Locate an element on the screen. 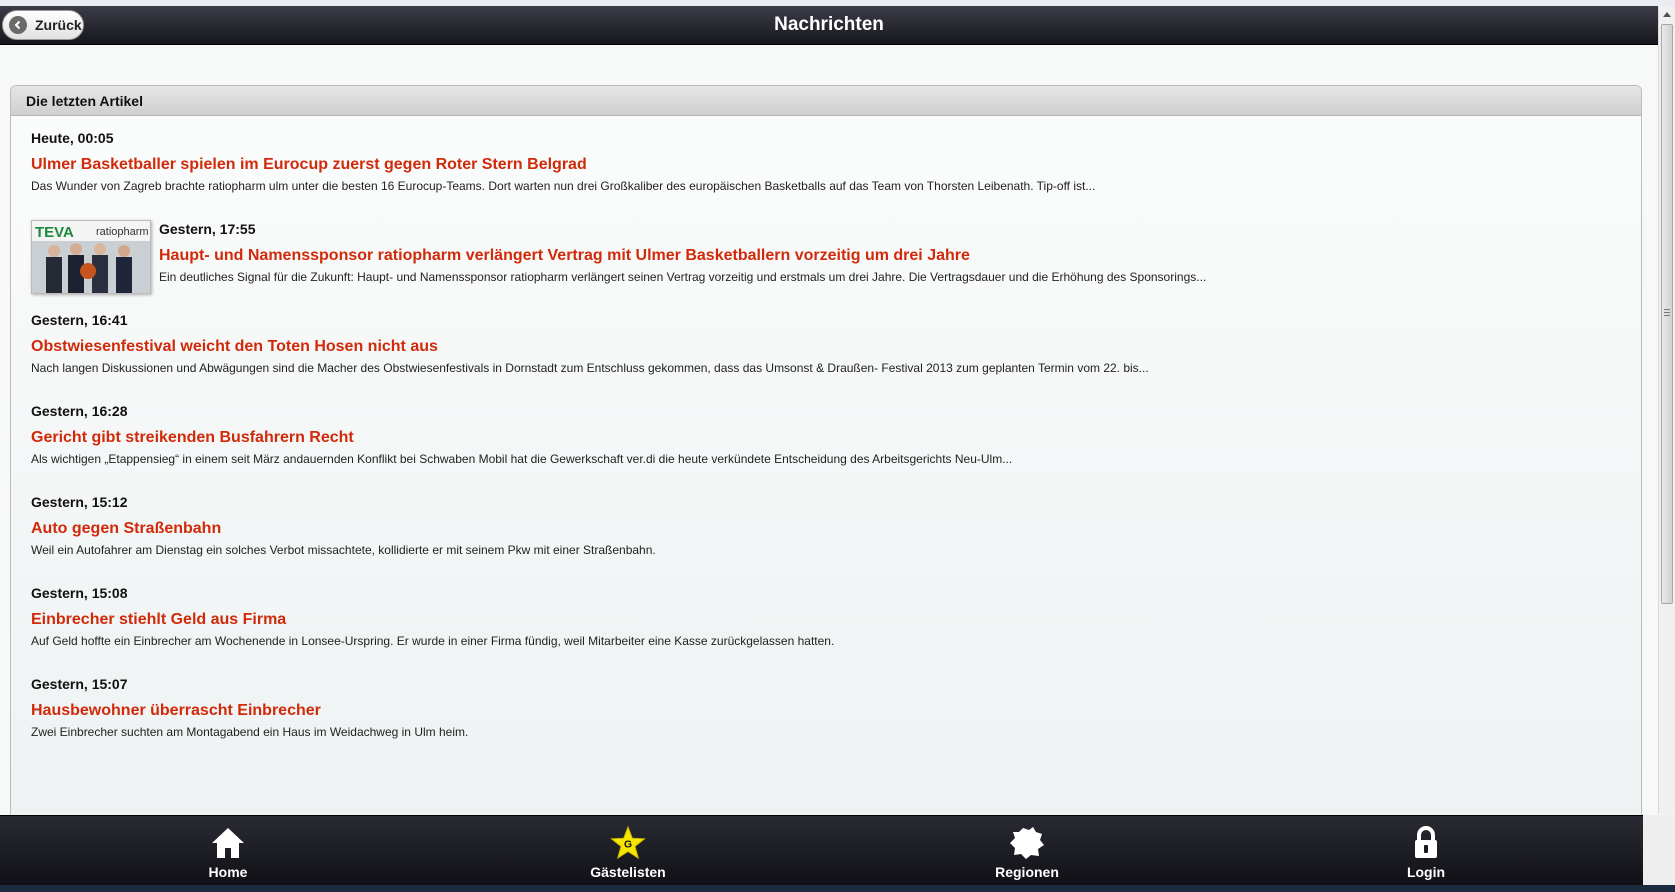 The height and width of the screenshot is (892, 1675). article-title-link: Hausbewohner überrascht Einbrecher is located at coordinates (826, 711).